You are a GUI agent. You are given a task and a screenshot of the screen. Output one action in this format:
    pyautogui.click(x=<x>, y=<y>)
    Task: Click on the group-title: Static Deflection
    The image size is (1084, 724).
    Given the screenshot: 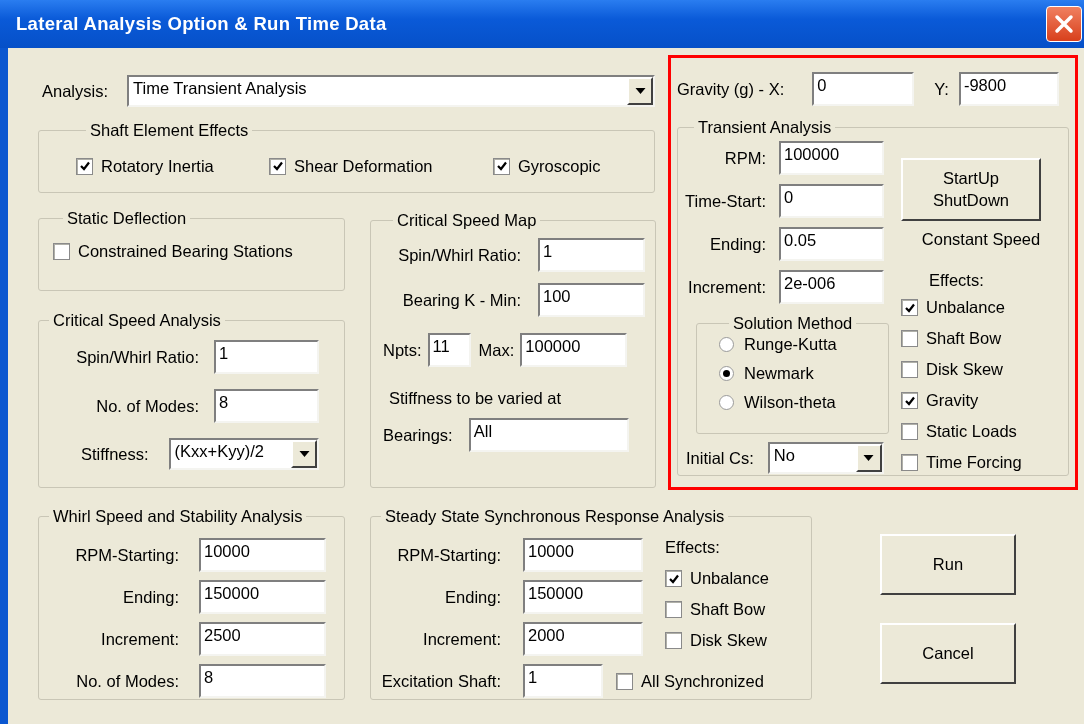 What is the action you would take?
    pyautogui.click(x=127, y=218)
    